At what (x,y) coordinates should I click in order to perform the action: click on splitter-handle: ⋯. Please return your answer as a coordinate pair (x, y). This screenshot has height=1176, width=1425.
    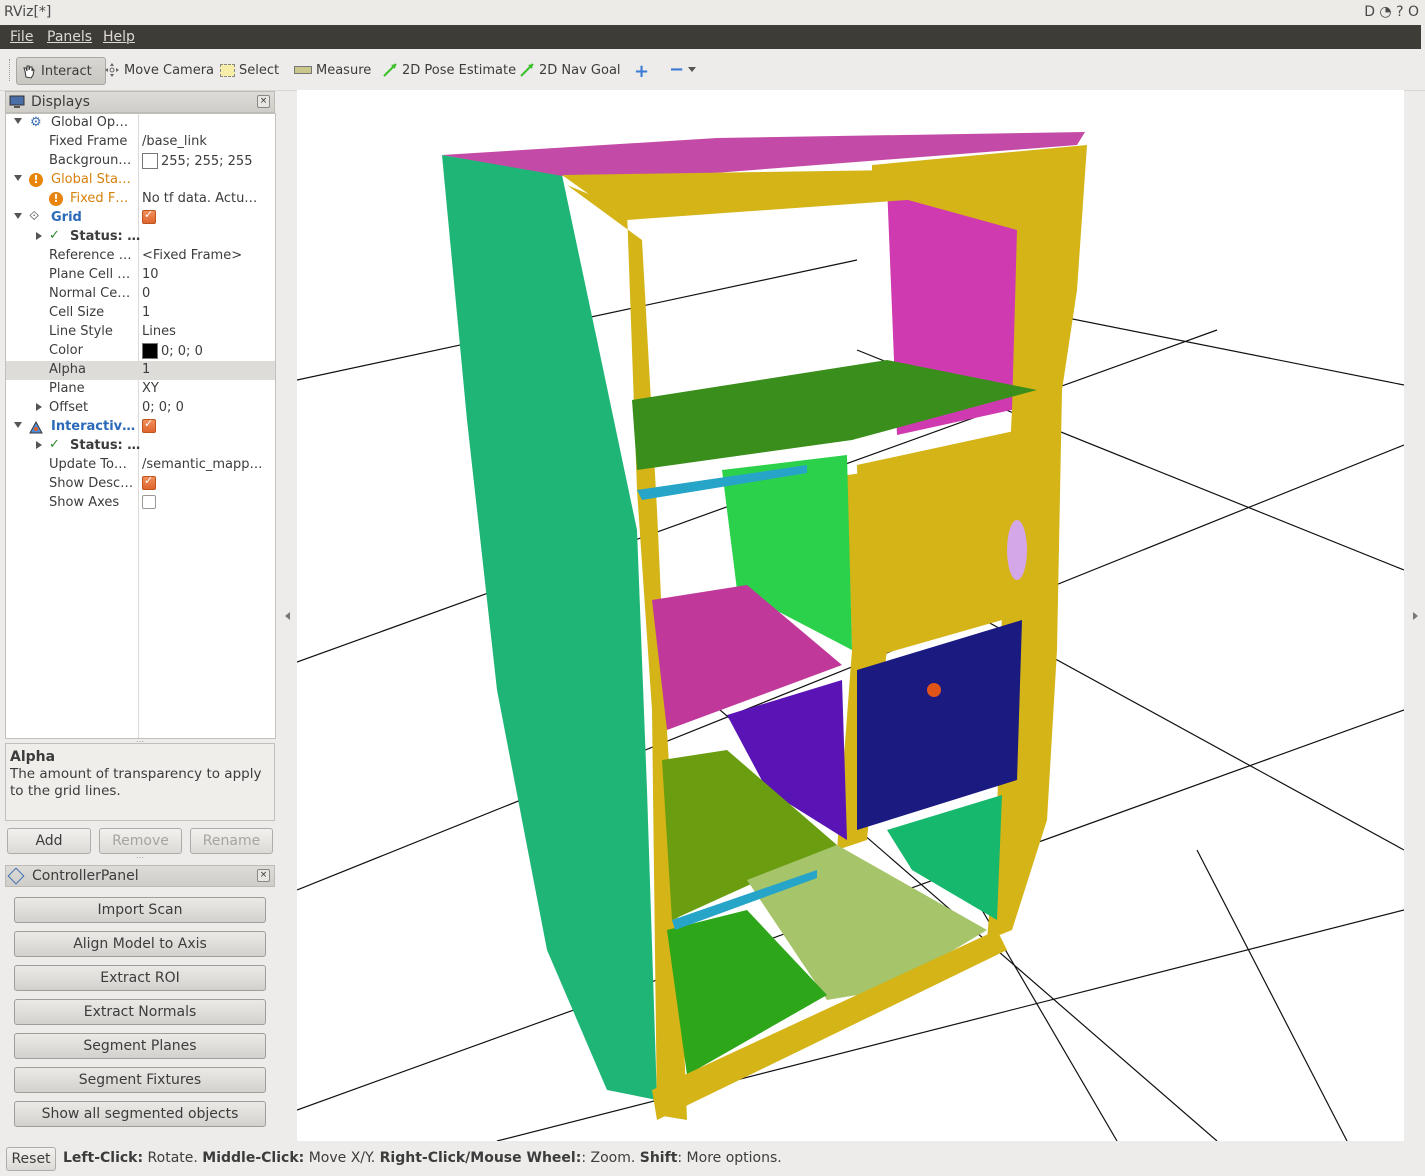
    Looking at the image, I should click on (140, 857).